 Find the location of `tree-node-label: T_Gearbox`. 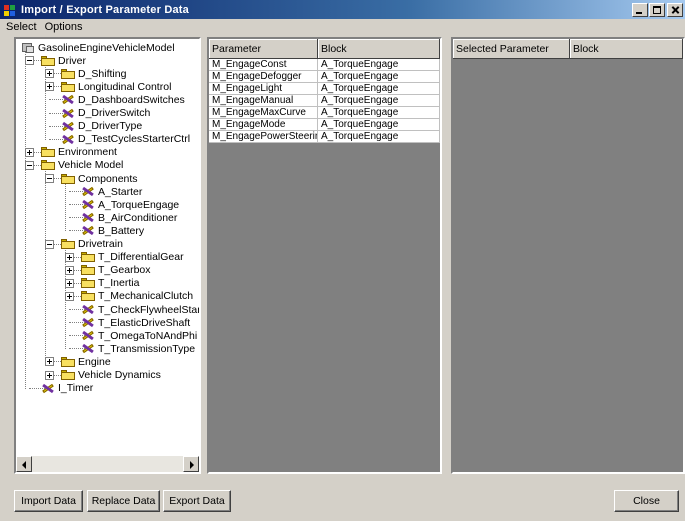

tree-node-label: T_Gearbox is located at coordinates (124, 270).